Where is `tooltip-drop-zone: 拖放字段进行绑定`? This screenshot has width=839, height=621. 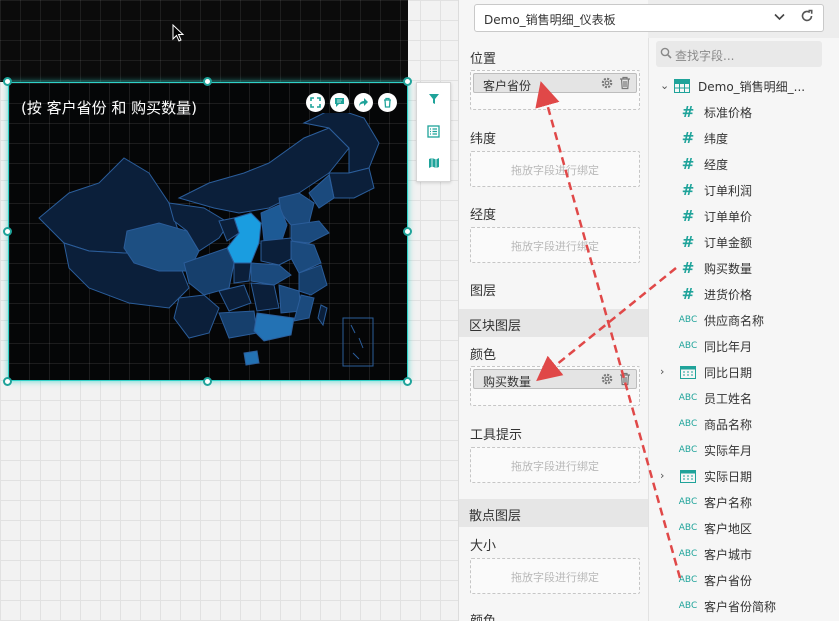 tooltip-drop-zone: 拖放字段进行绑定 is located at coordinates (555, 465).